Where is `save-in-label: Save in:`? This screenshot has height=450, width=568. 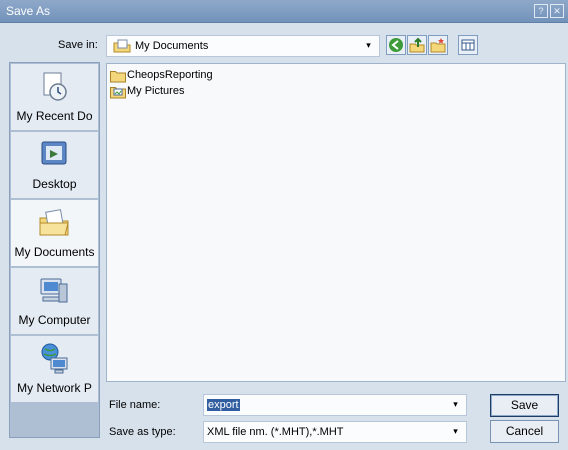 save-in-label: Save in: is located at coordinates (78, 45).